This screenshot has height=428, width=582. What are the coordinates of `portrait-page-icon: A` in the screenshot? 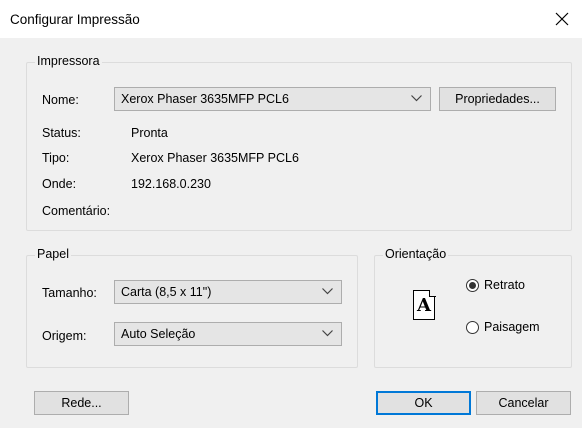 It's located at (424, 304).